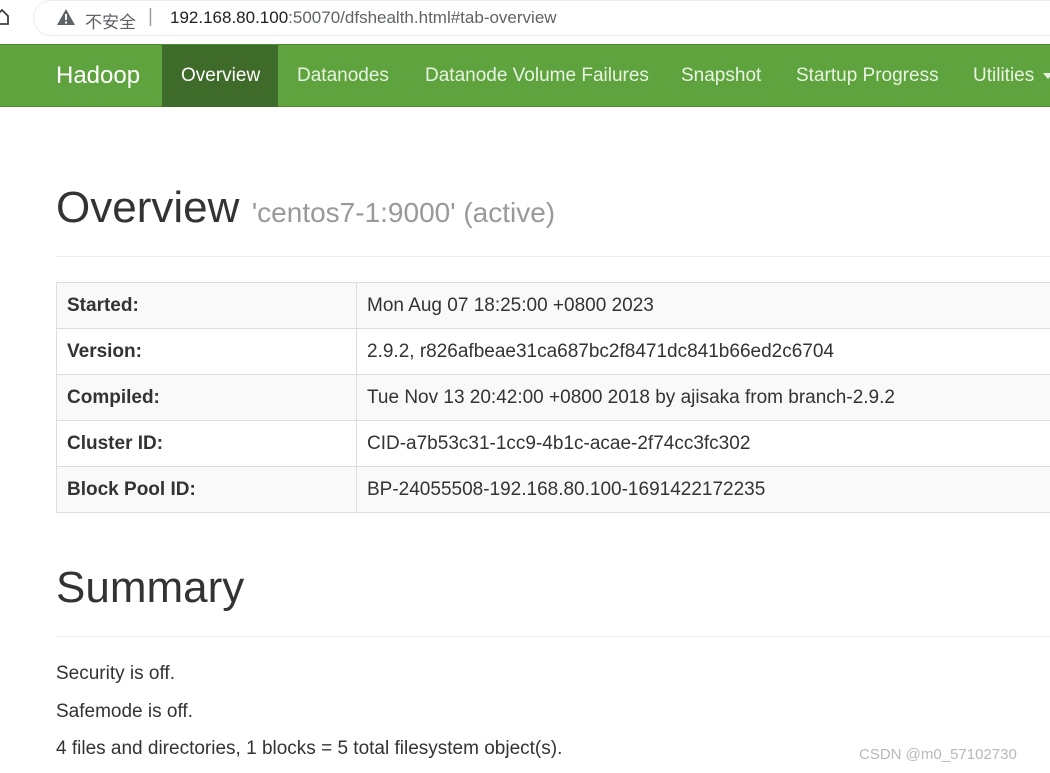  I want to click on security-status: Security is off., so click(115, 673).